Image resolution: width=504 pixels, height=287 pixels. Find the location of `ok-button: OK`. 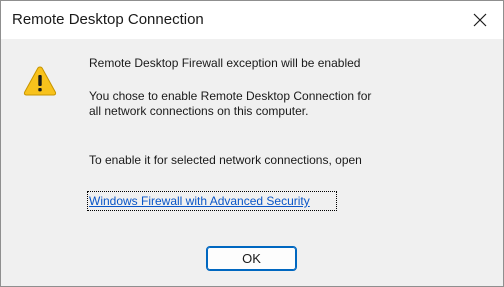

ok-button: OK is located at coordinates (251, 258).